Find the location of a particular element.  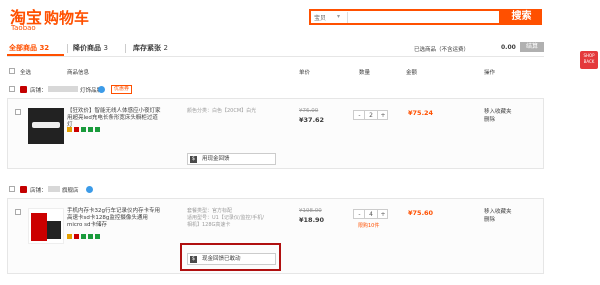

shop-back-tag: SHOP BACK is located at coordinates (589, 60).